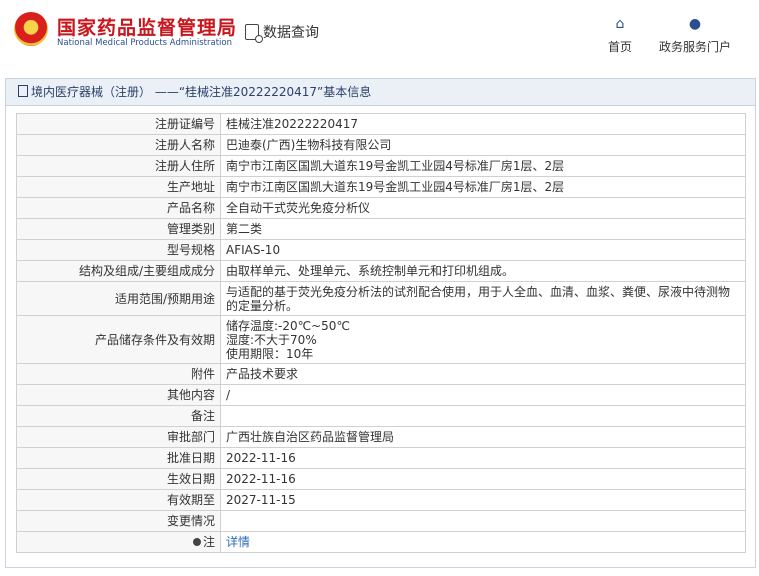  What do you see at coordinates (147, 28) in the screenshot?
I see `org-name-cn: 国家药品监督管理局` at bounding box center [147, 28].